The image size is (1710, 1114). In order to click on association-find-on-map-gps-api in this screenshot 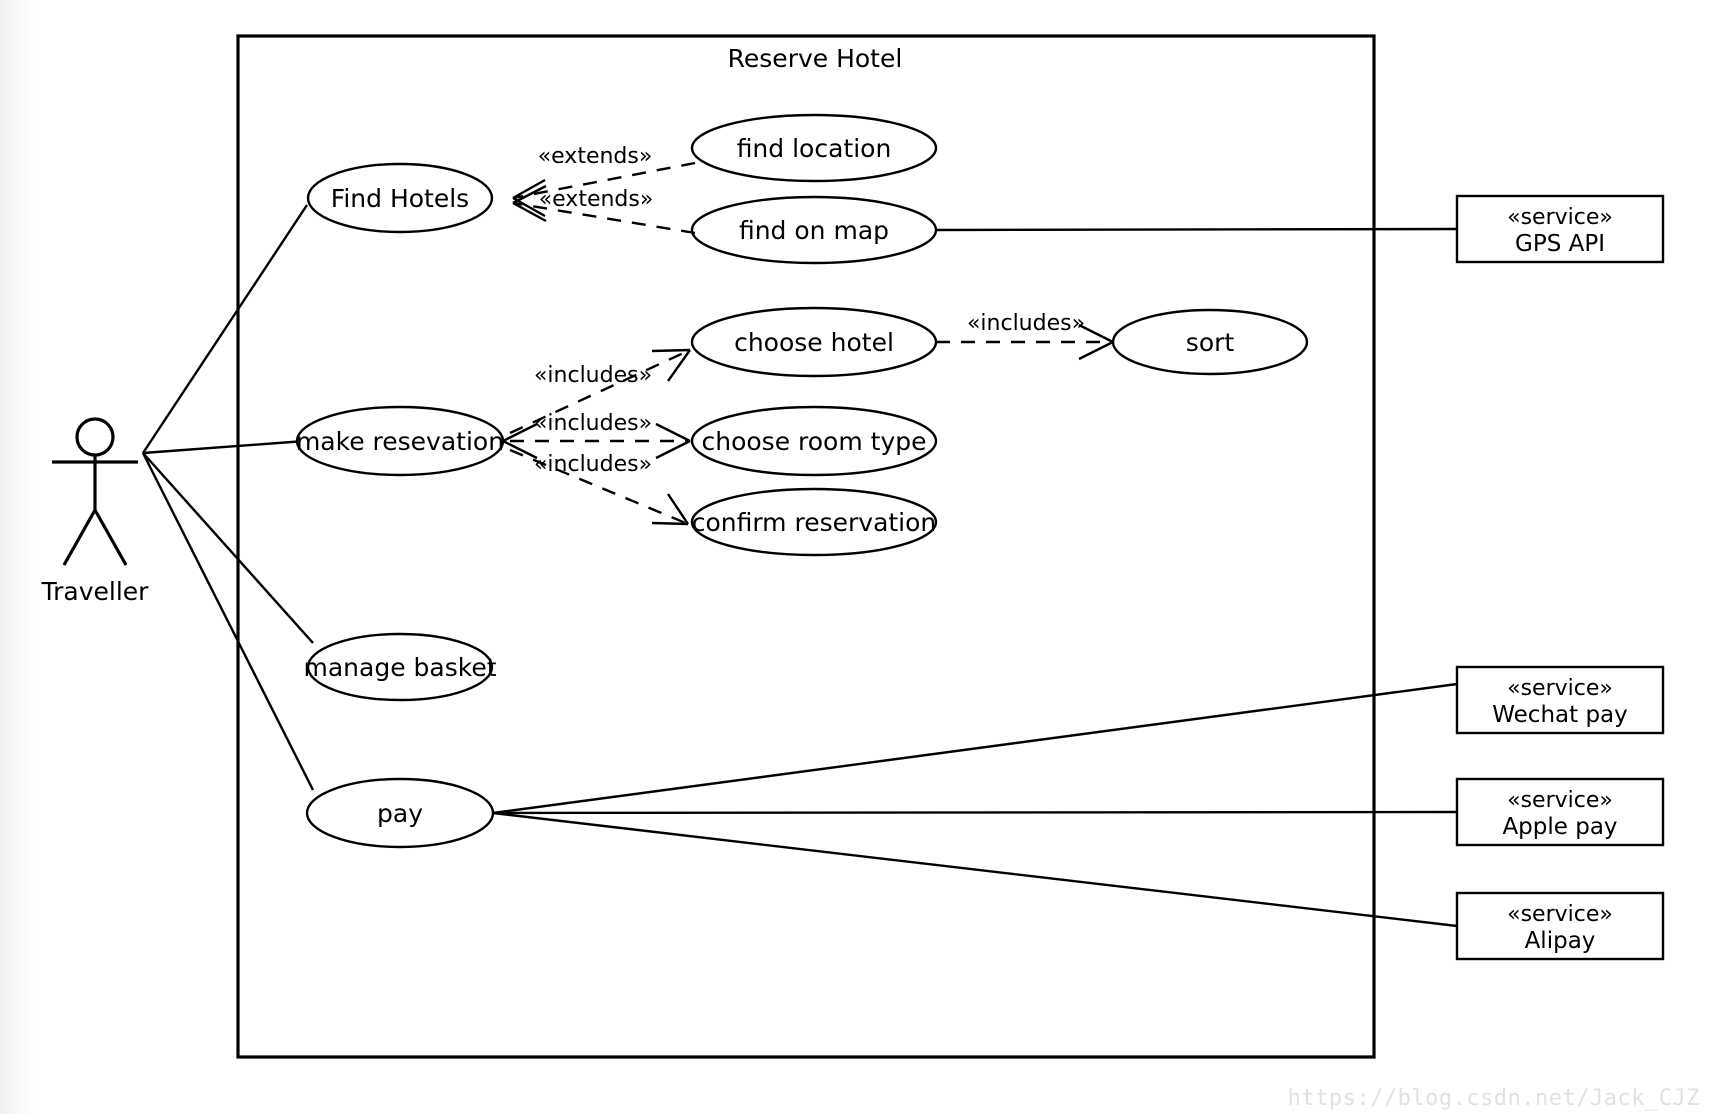, I will do `click(1196, 229)`.